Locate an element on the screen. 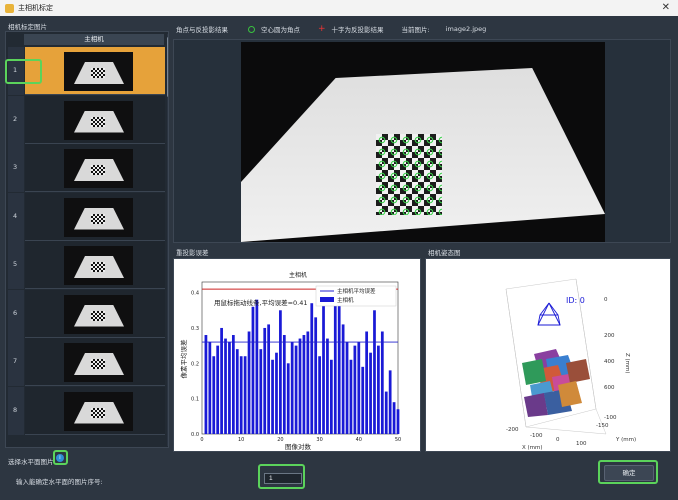  x-tick-label: 0 is located at coordinates (201, 440).